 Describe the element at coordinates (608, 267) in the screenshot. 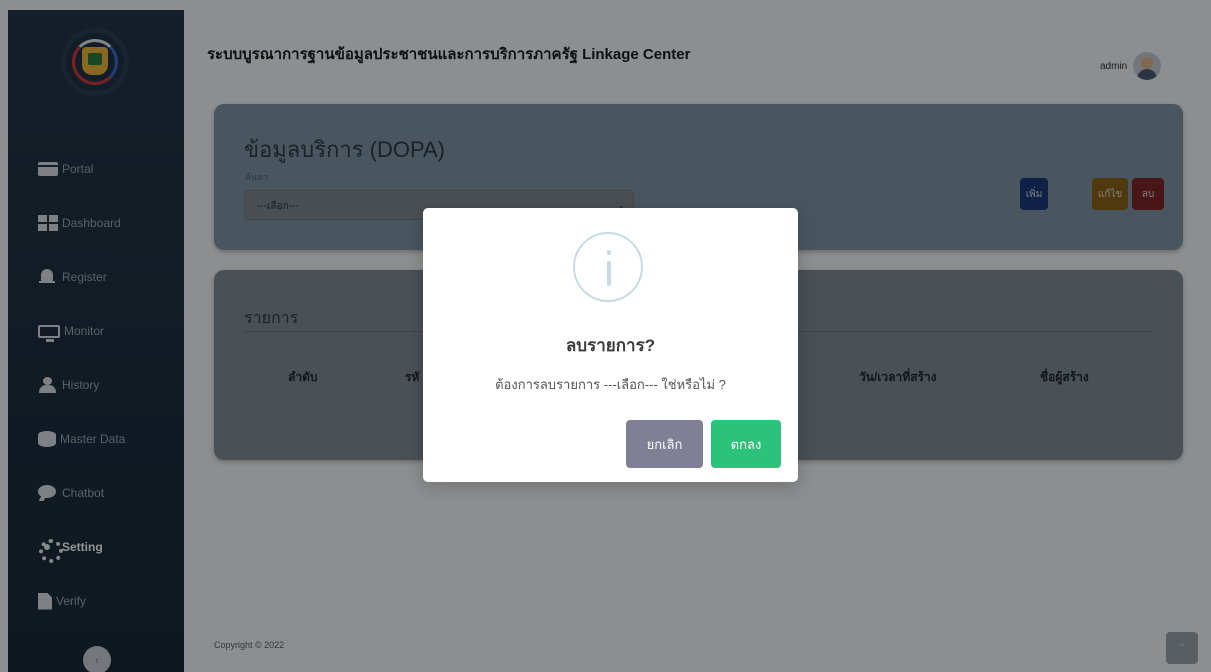

I see `info-icon` at that location.